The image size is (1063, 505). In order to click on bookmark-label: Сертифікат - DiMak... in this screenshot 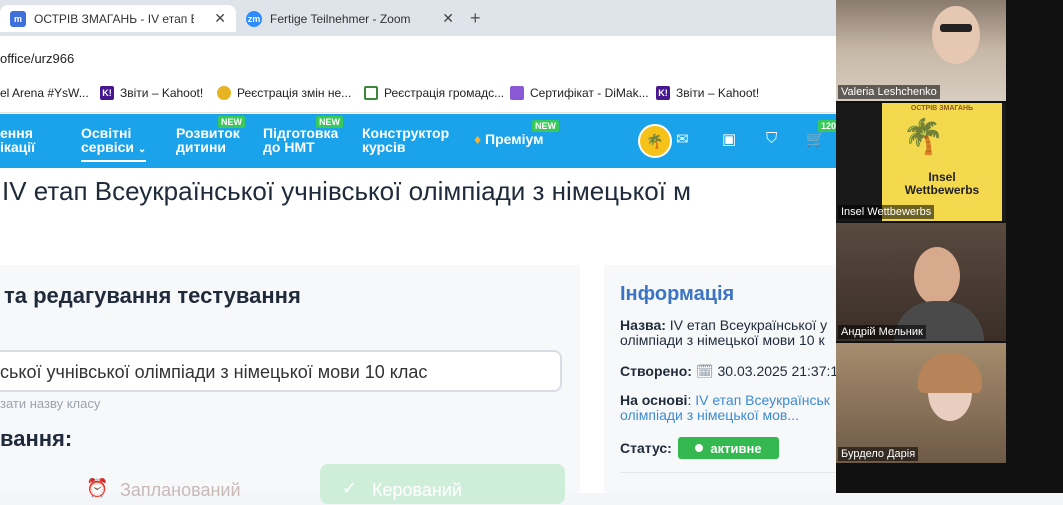, I will do `click(589, 93)`.